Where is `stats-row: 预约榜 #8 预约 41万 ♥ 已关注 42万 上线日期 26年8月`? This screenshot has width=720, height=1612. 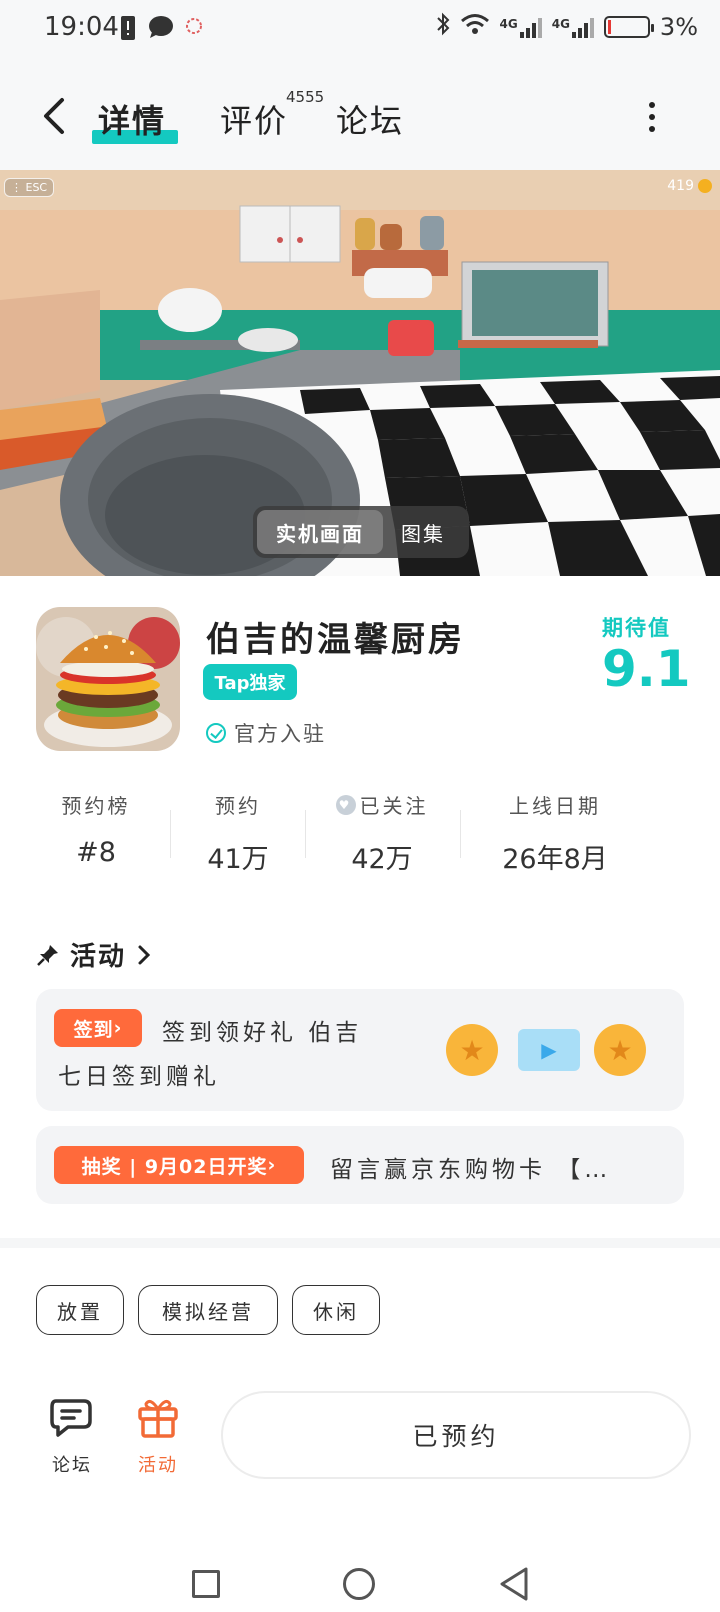
stats-row: 预约榜 #8 预约 41万 ♥ 已关注 42万 上线日期 26年8月 is located at coordinates (360, 835).